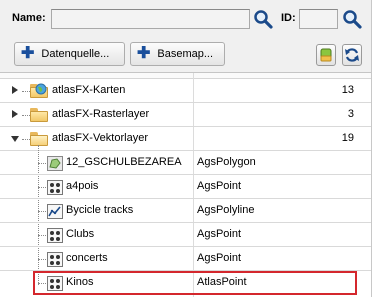  What do you see at coordinates (226, 162) in the screenshot?
I see `layer-type: AgsPolygon` at bounding box center [226, 162].